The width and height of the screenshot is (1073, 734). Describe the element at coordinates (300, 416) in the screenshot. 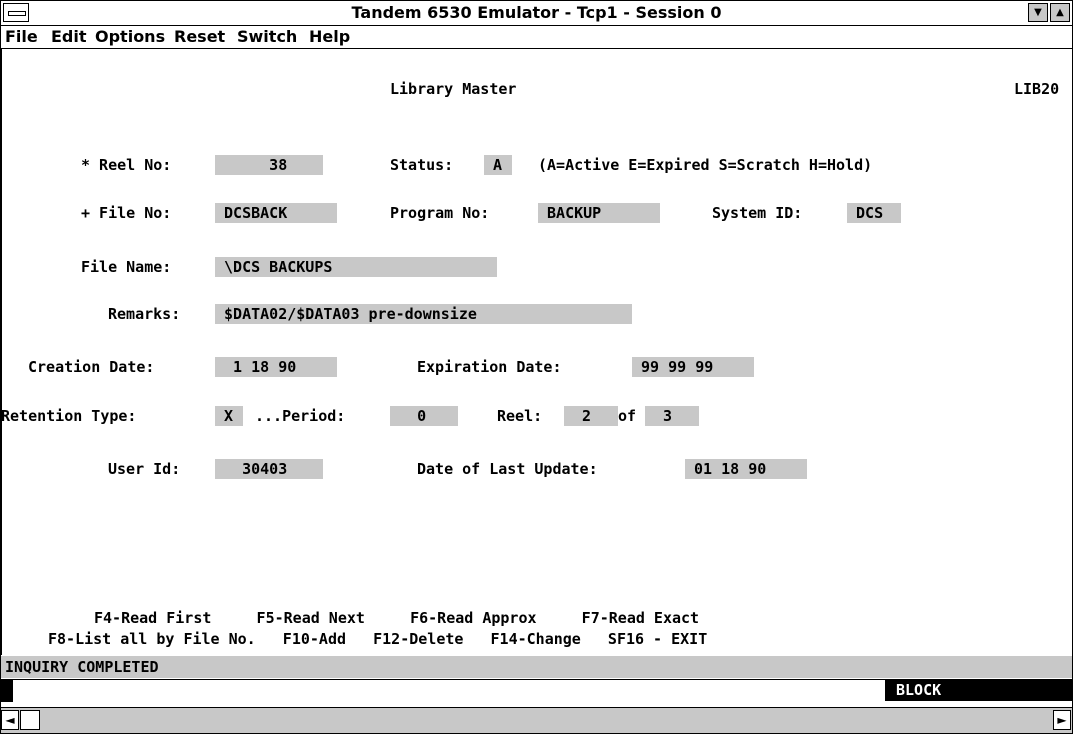

I see `period-label: ...Period:` at that location.